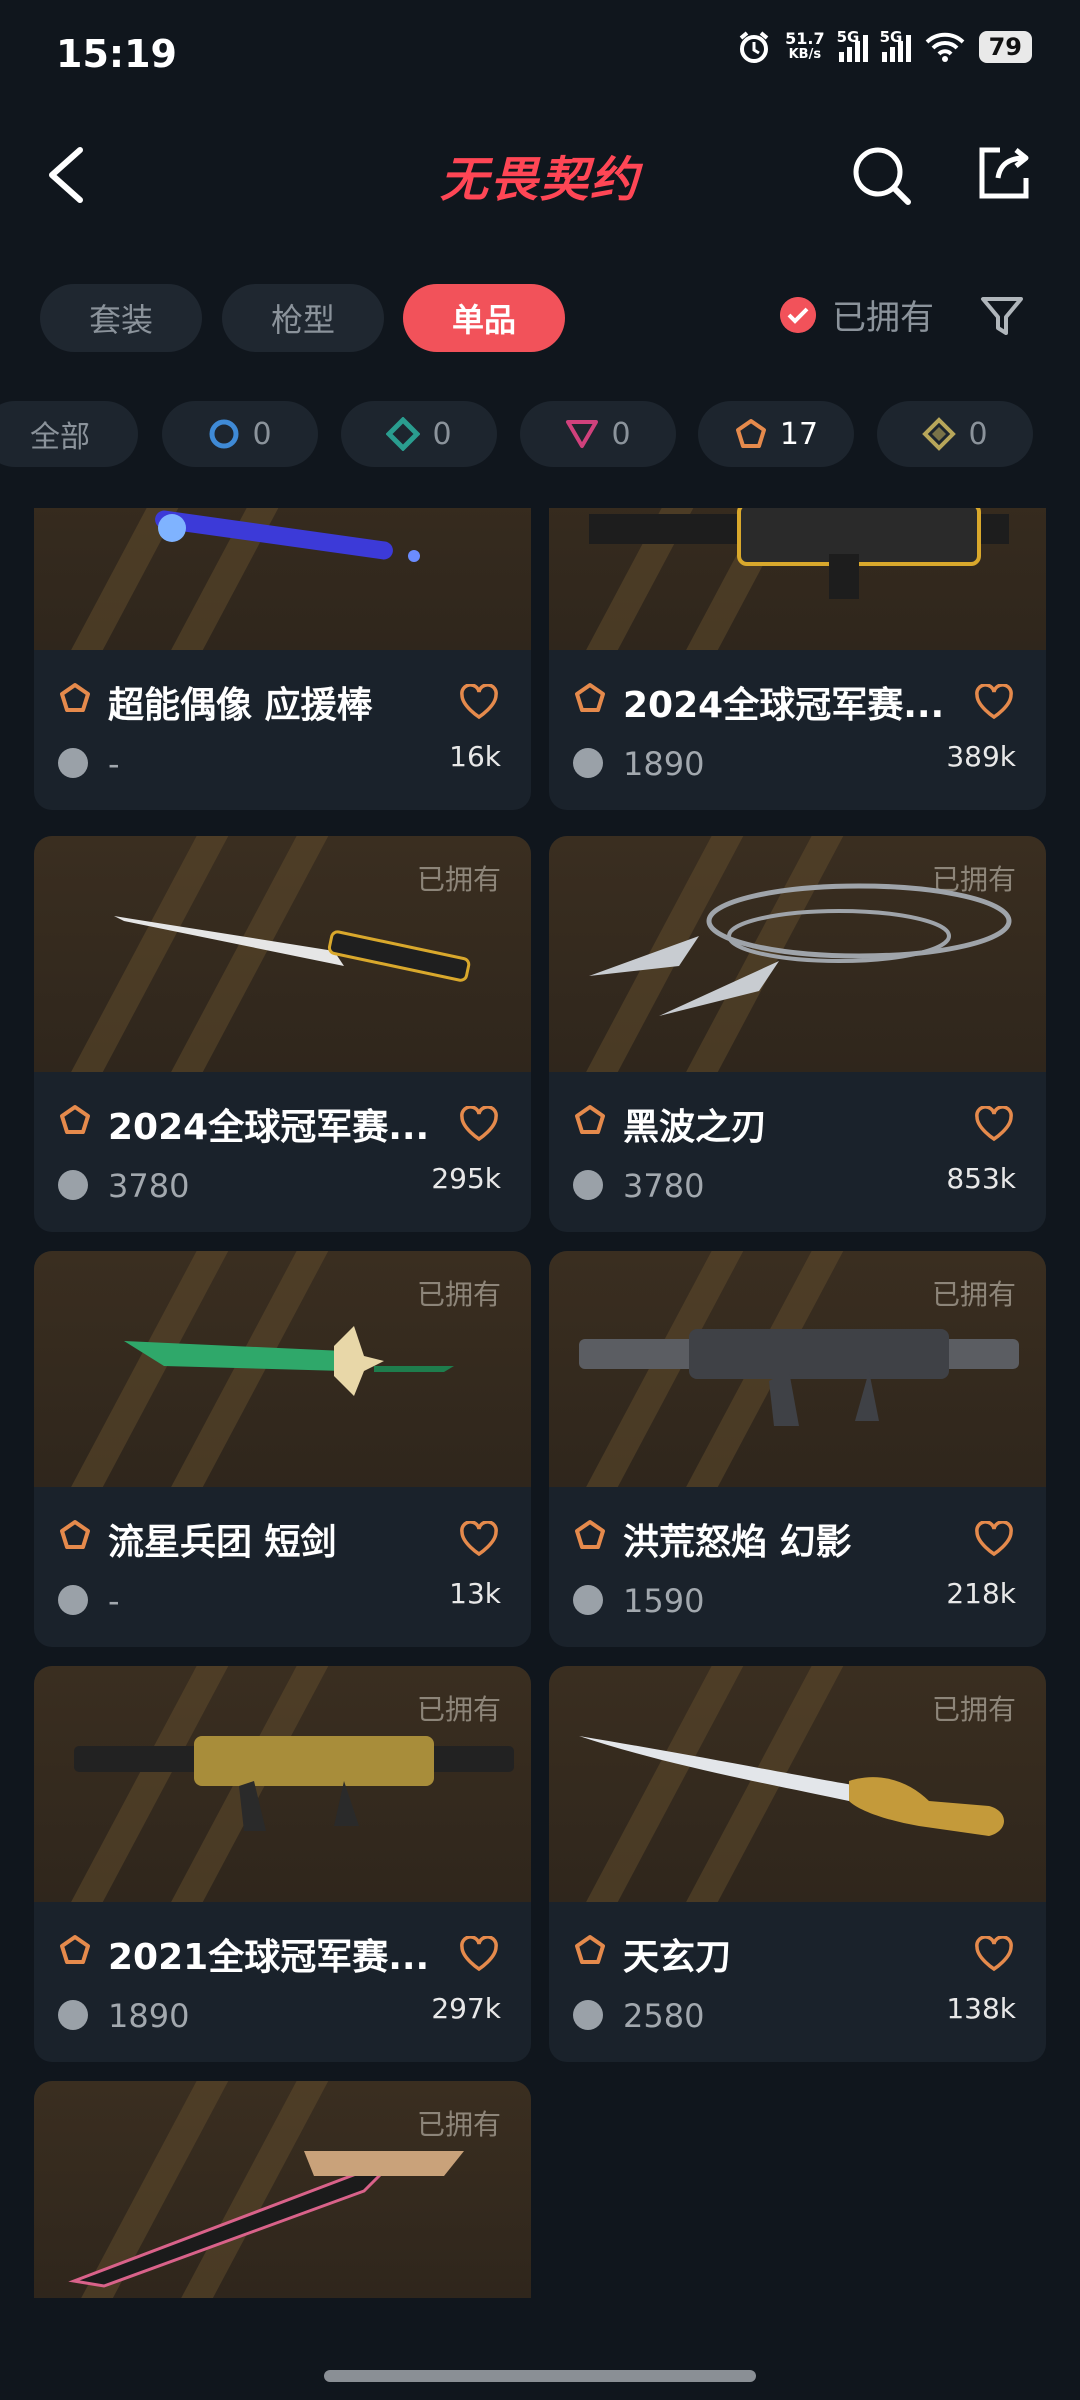 This screenshot has height=2400, width=1080. I want to click on tier-premium-icon, so click(582, 434).